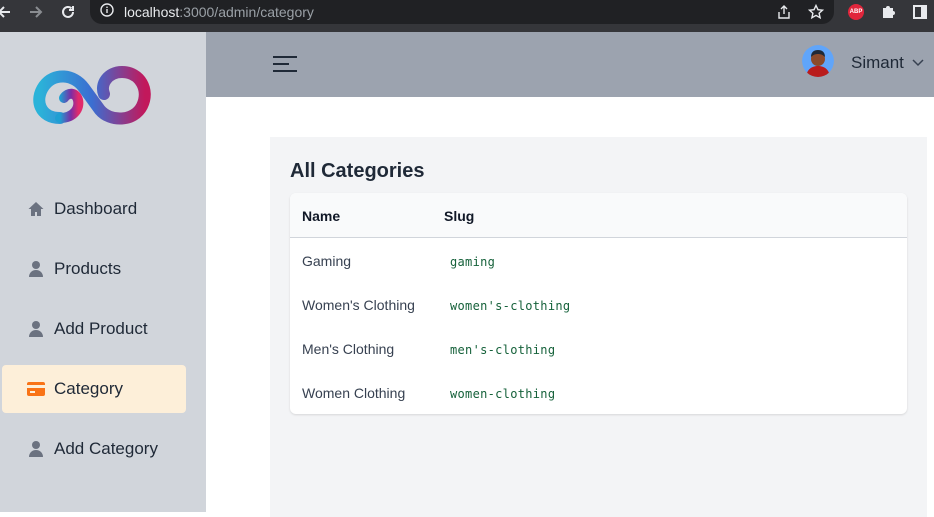 This screenshot has width=934, height=517. What do you see at coordinates (36, 209) in the screenshot?
I see `home-icon` at bounding box center [36, 209].